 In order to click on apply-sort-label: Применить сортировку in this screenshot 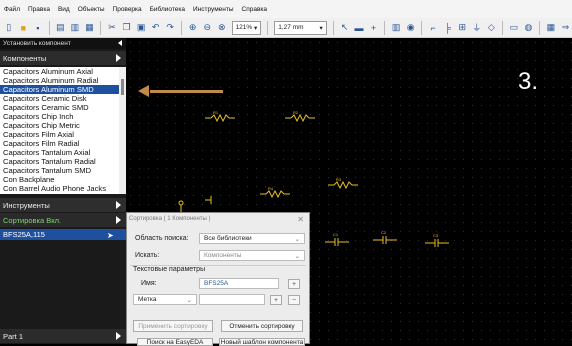, I will do `click(173, 326)`.